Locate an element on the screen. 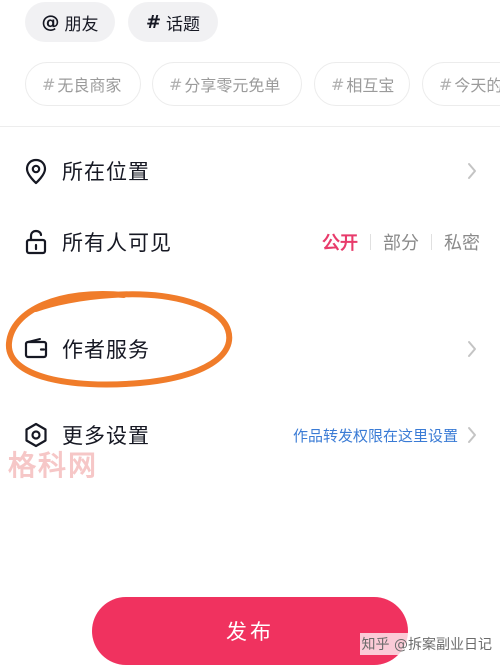 Image resolution: width=500 pixels, height=669 pixels. suggested-tag: # 相互宝 is located at coordinates (362, 84).